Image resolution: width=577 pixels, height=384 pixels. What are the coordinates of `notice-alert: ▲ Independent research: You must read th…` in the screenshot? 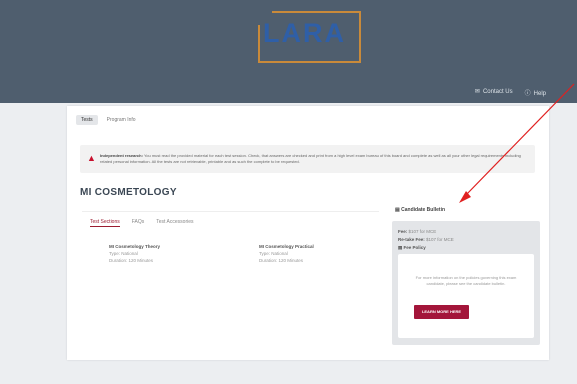 It's located at (307, 159).